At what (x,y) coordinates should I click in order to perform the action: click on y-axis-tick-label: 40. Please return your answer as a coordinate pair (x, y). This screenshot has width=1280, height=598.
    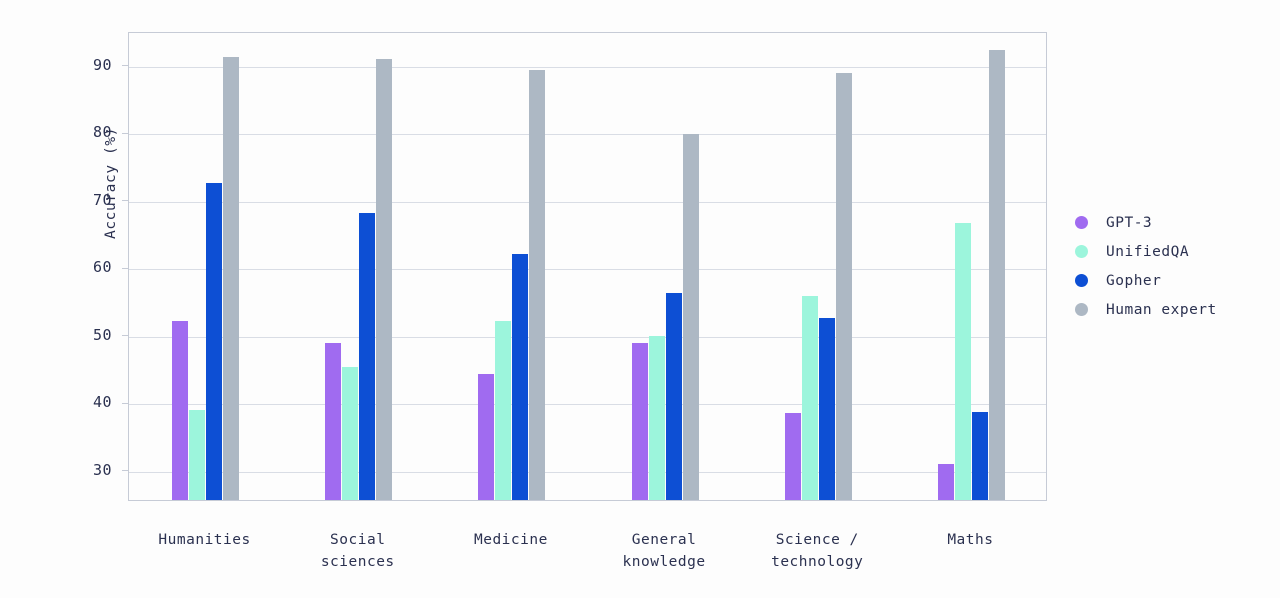
    Looking at the image, I should click on (102, 402).